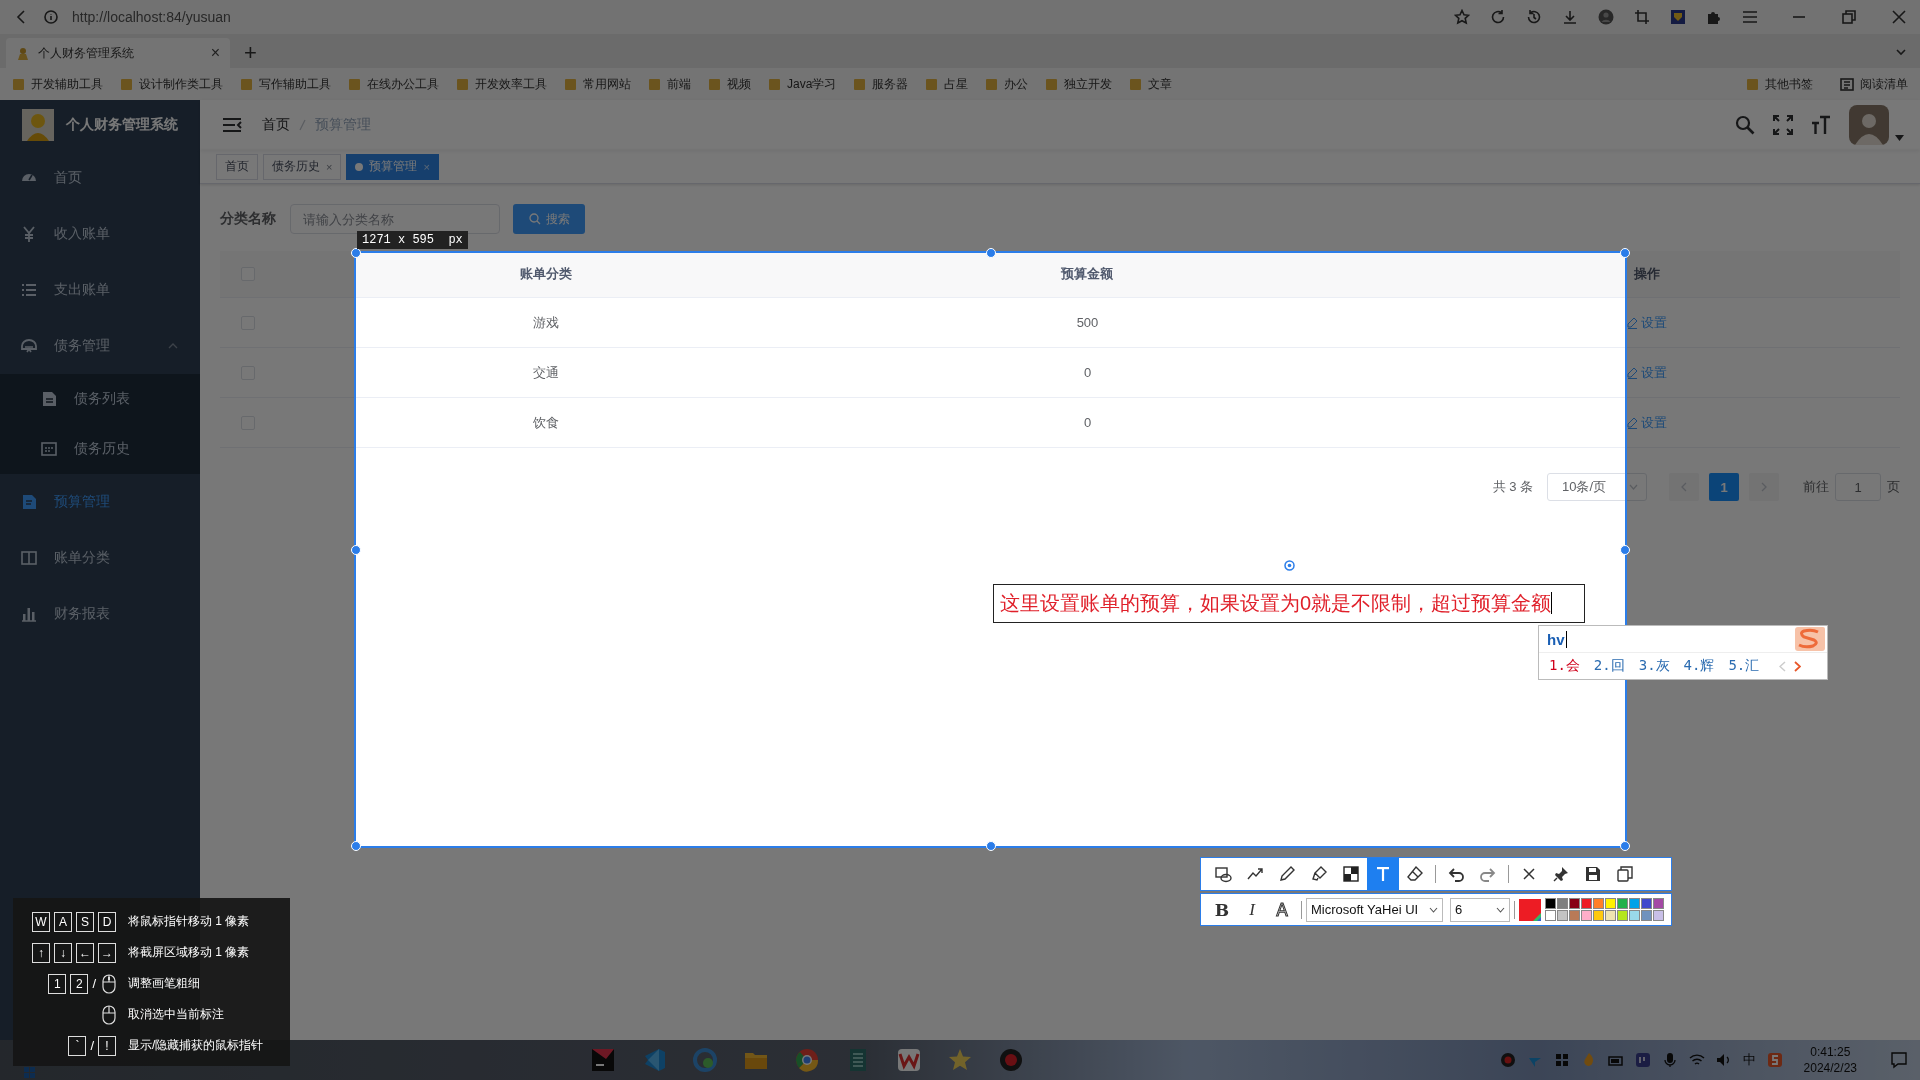  Describe the element at coordinates (1723, 1060) in the screenshot. I see `speaker-icon` at that location.